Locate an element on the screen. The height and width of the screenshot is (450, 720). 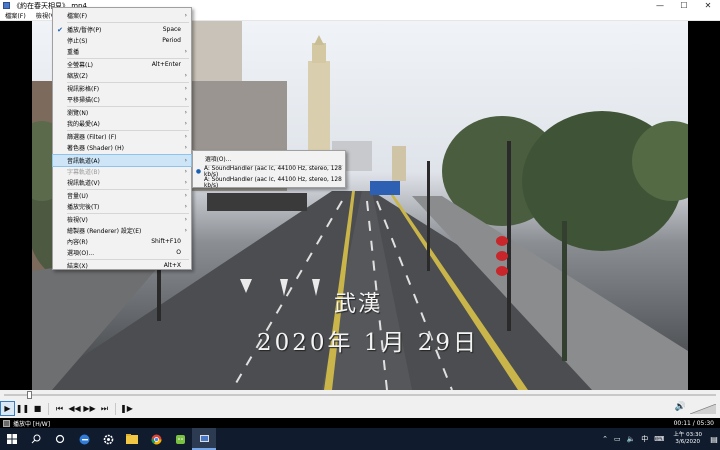
menu-item-label: 縮放(Z) is located at coordinates (77, 76).